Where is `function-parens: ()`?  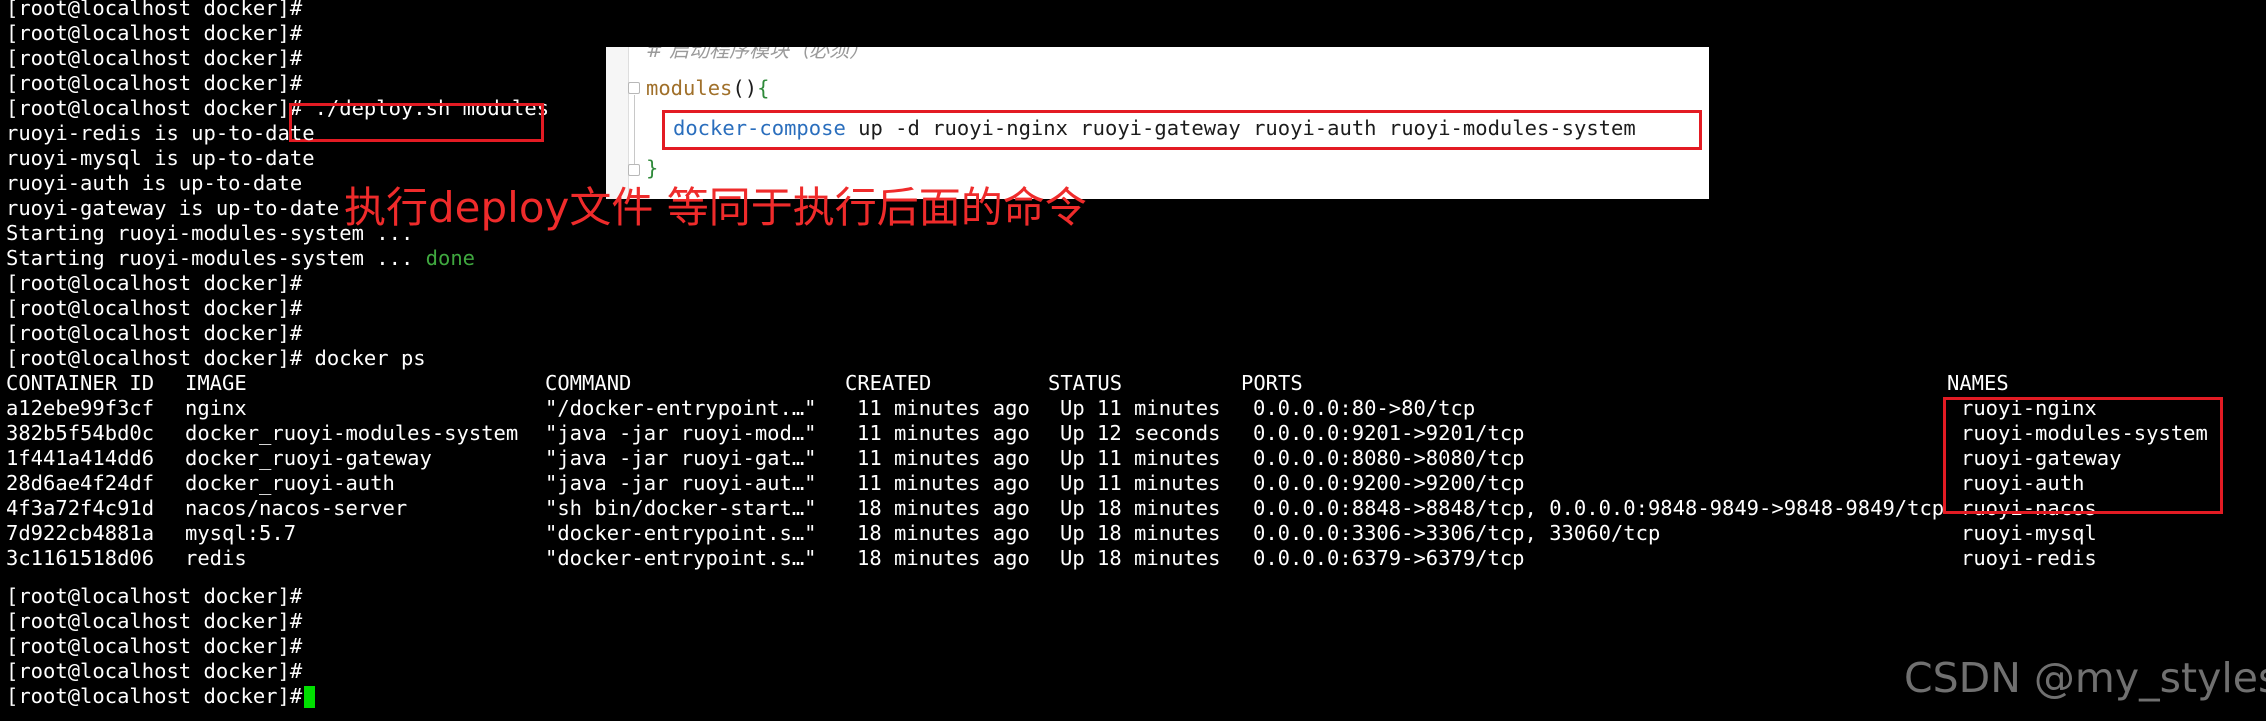 function-parens: () is located at coordinates (745, 88).